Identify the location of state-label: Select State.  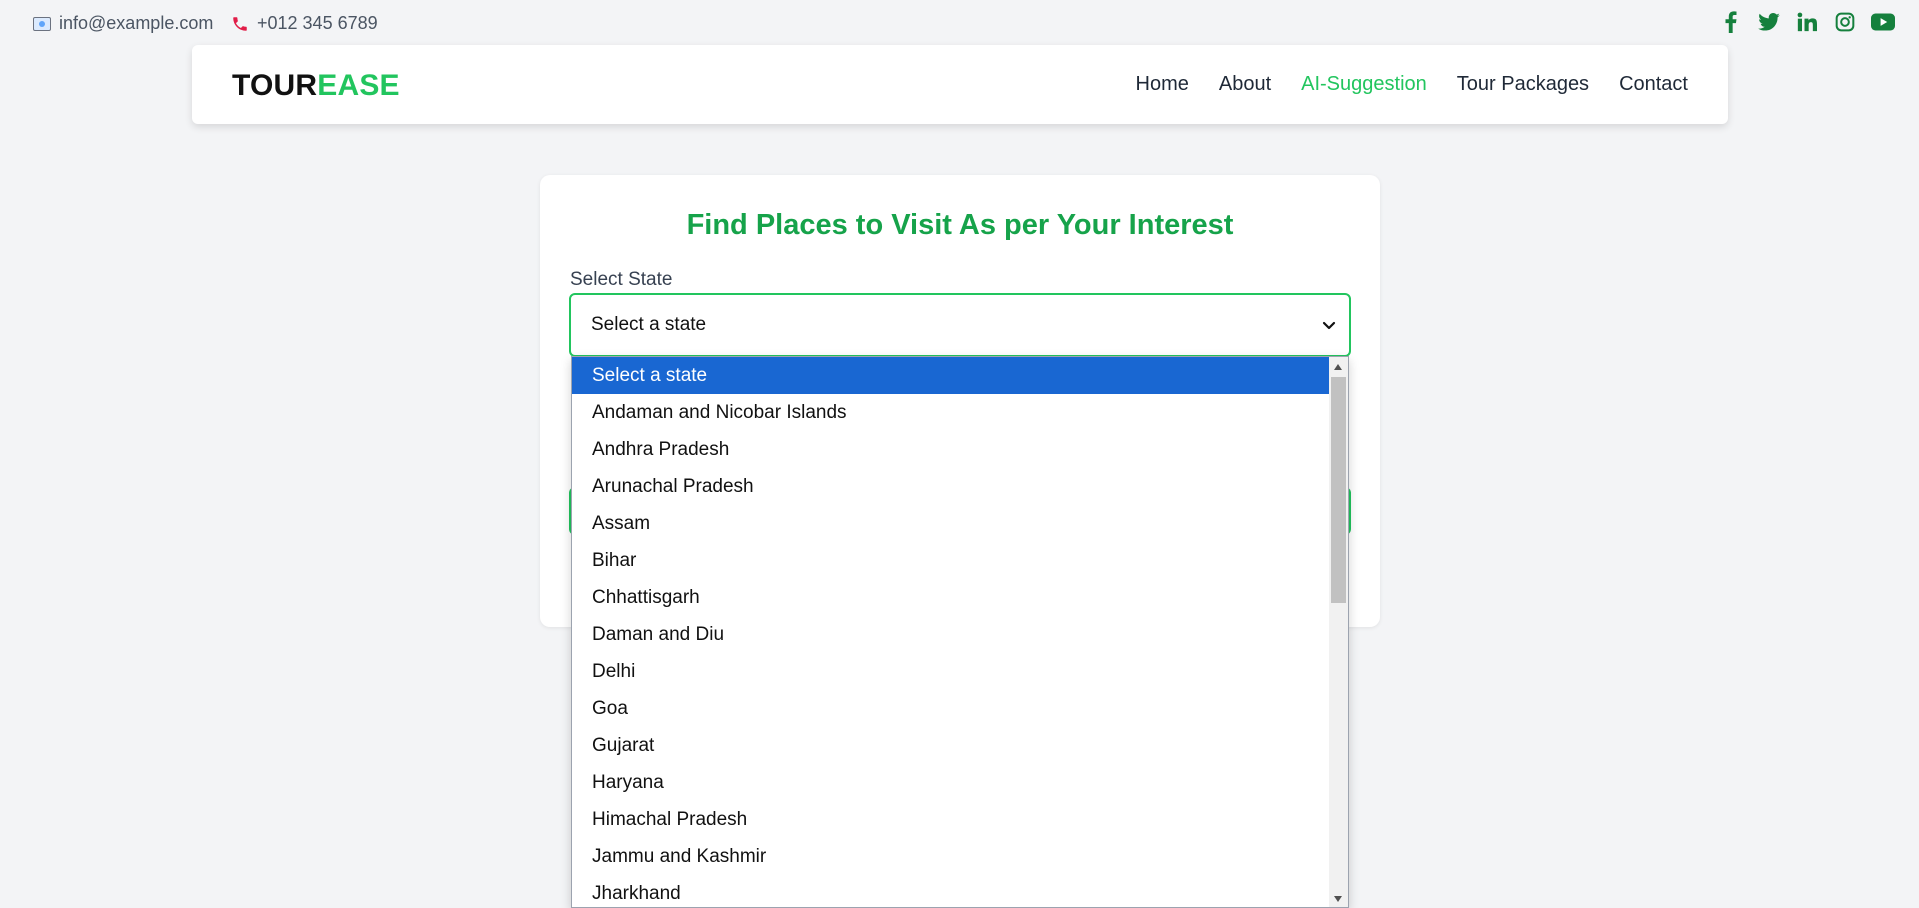
(621, 279).